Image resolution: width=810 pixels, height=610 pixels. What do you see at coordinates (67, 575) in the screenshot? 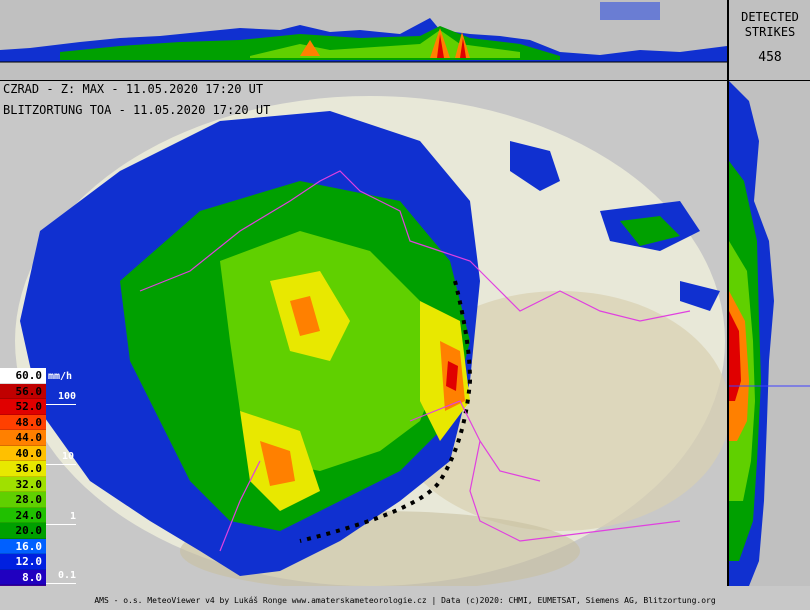
I see `rate-label-0-1: 0.1` at bounding box center [67, 575].